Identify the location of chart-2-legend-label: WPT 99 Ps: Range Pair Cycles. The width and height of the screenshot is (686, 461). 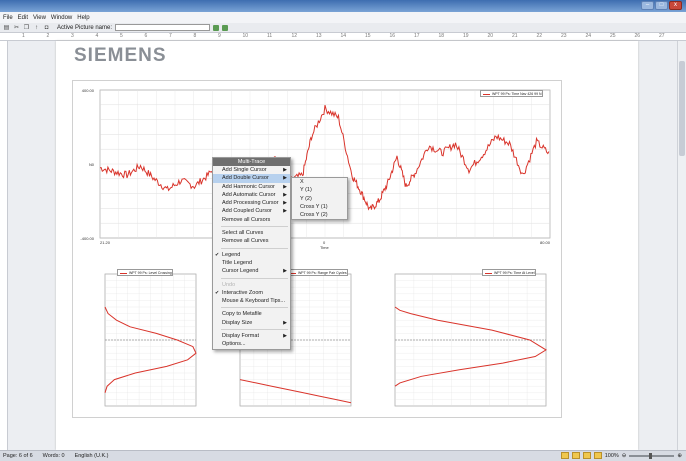
(322, 273).